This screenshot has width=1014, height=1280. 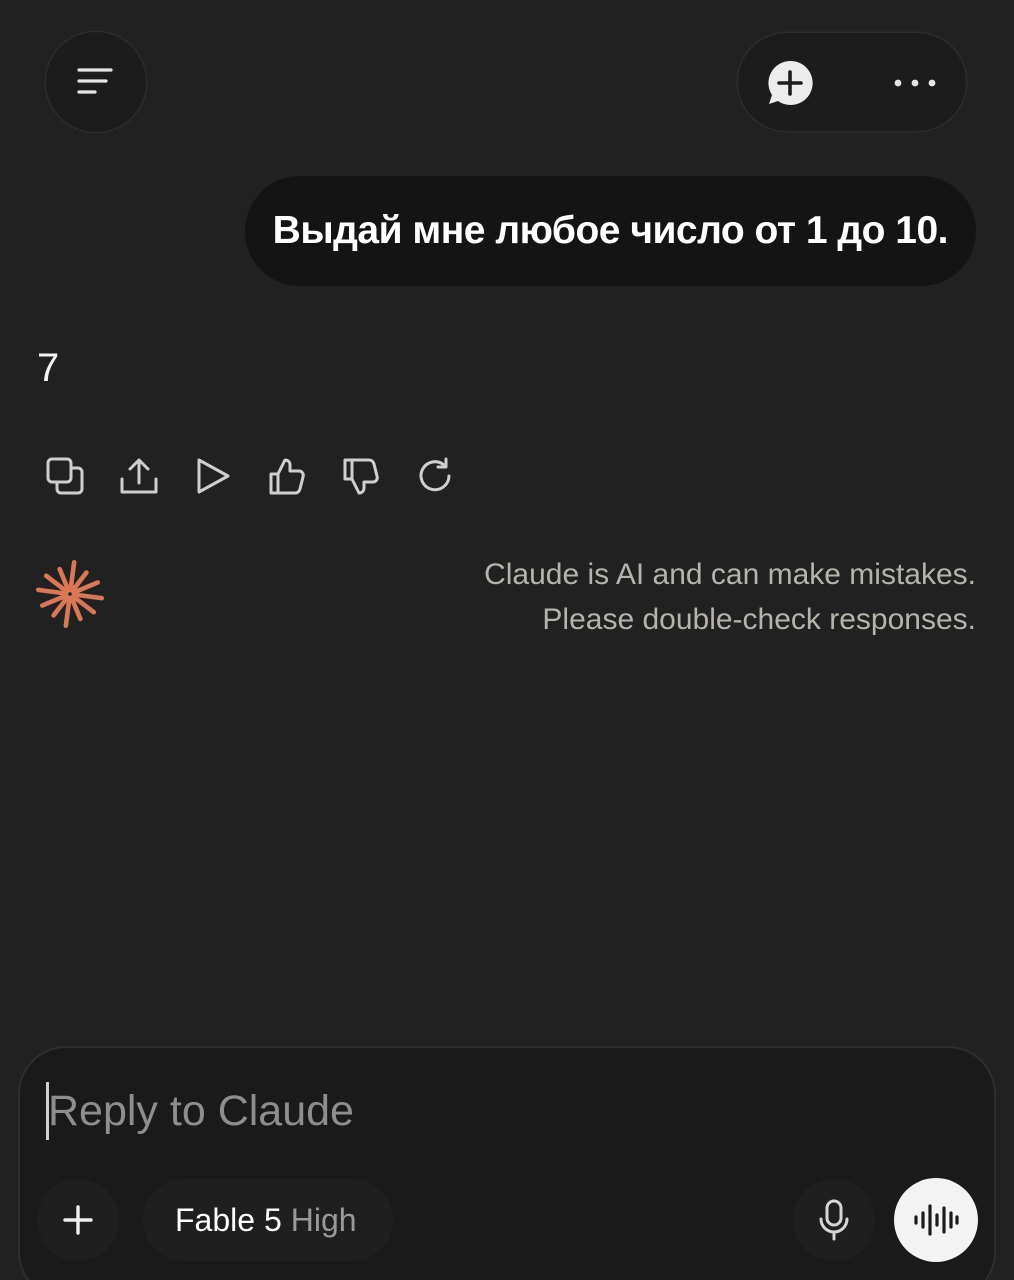 I want to click on read-aloud-button, so click(x=213, y=476).